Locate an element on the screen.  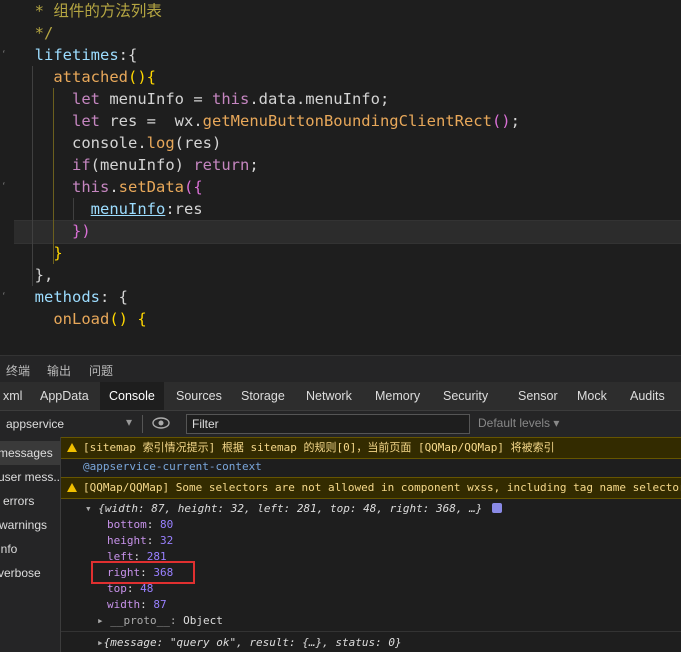
proto-row: ▸ __proto__: Object is located at coordinates (160, 620).